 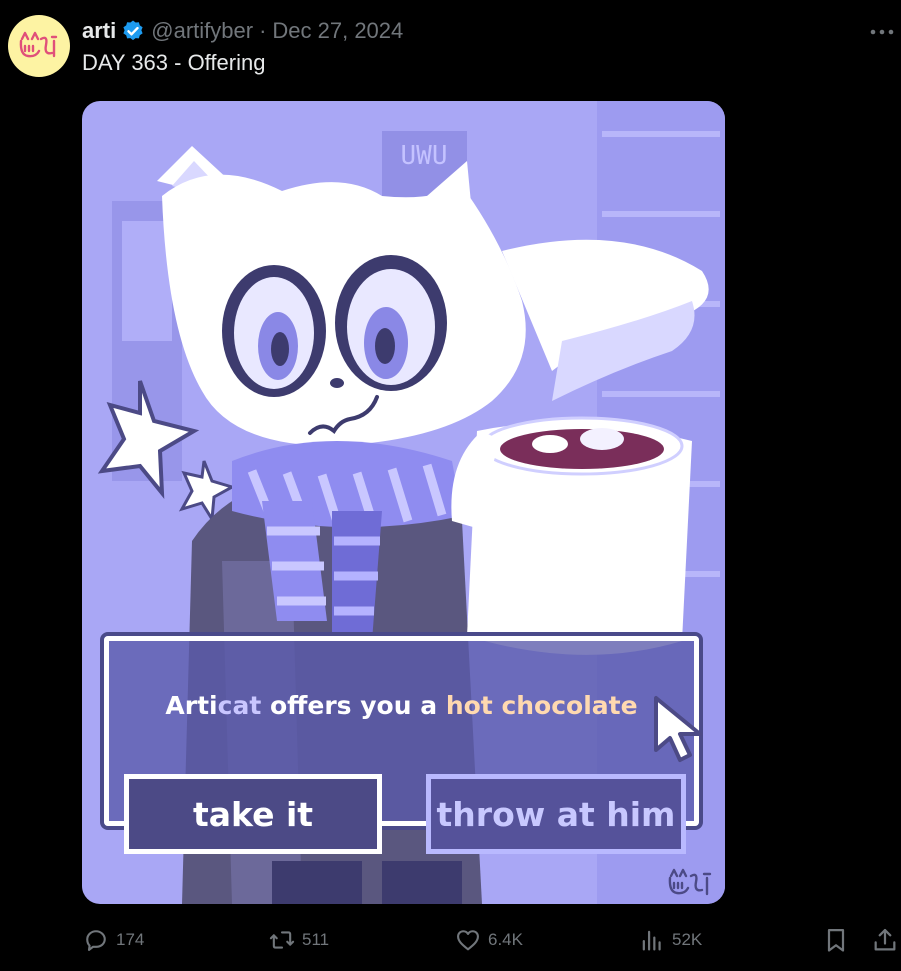 I want to click on action-bar: 174 511 6.4K 52K, so click(x=450, y=940).